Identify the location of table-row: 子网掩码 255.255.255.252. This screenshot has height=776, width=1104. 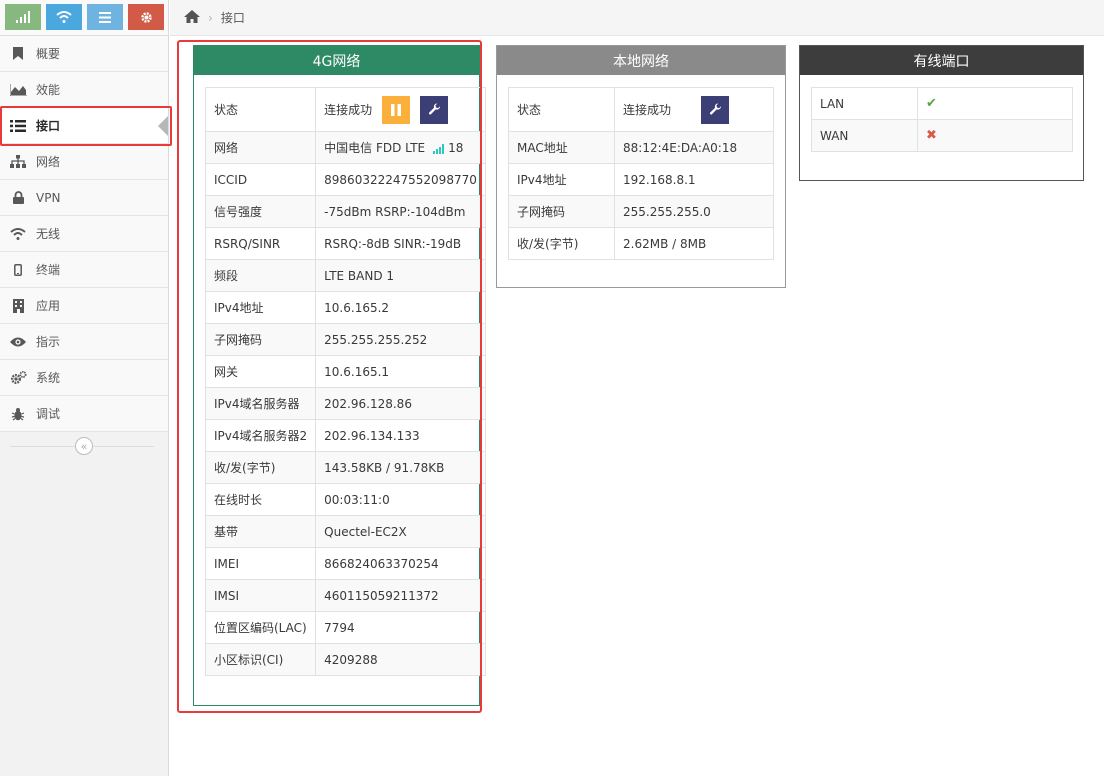
(345, 339).